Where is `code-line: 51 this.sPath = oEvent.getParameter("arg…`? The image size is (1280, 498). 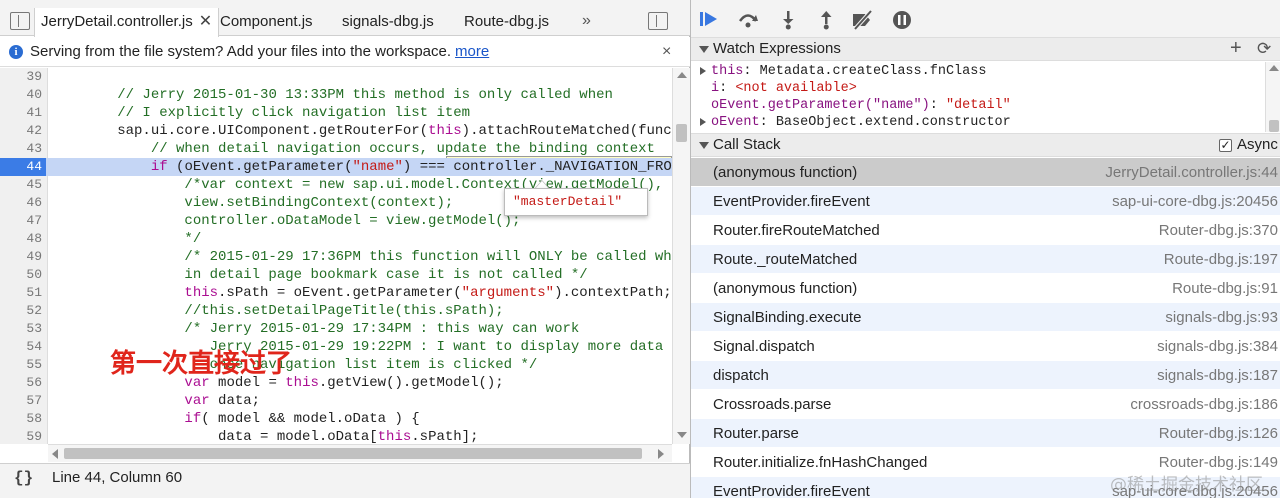 code-line: 51 this.sPath = oEvent.getParameter("arg… is located at coordinates (336, 293).